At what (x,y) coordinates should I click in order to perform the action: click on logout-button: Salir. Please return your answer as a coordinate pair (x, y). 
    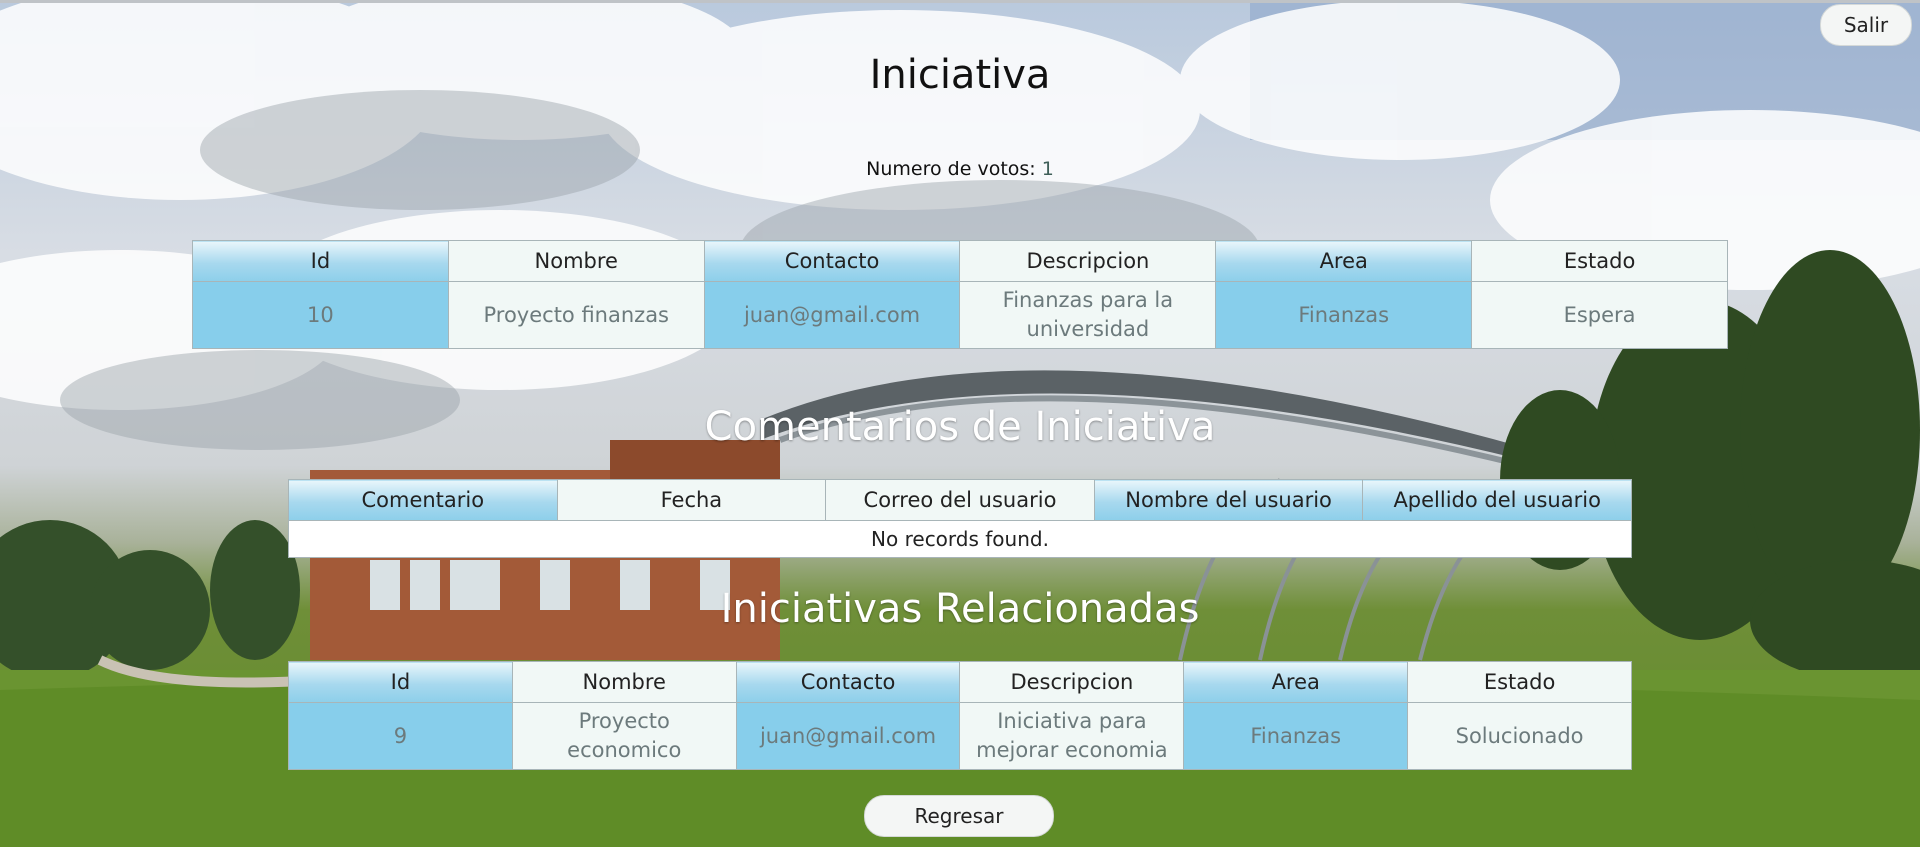
    Looking at the image, I should click on (1866, 25).